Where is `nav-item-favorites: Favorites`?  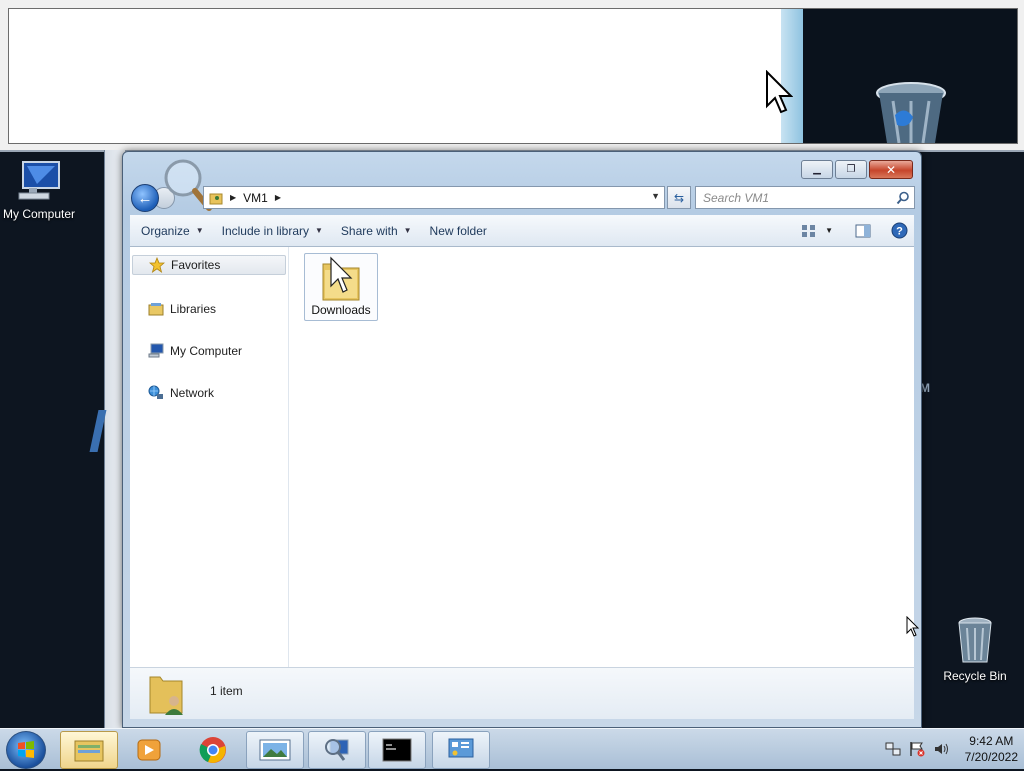 nav-item-favorites: Favorites is located at coordinates (209, 265).